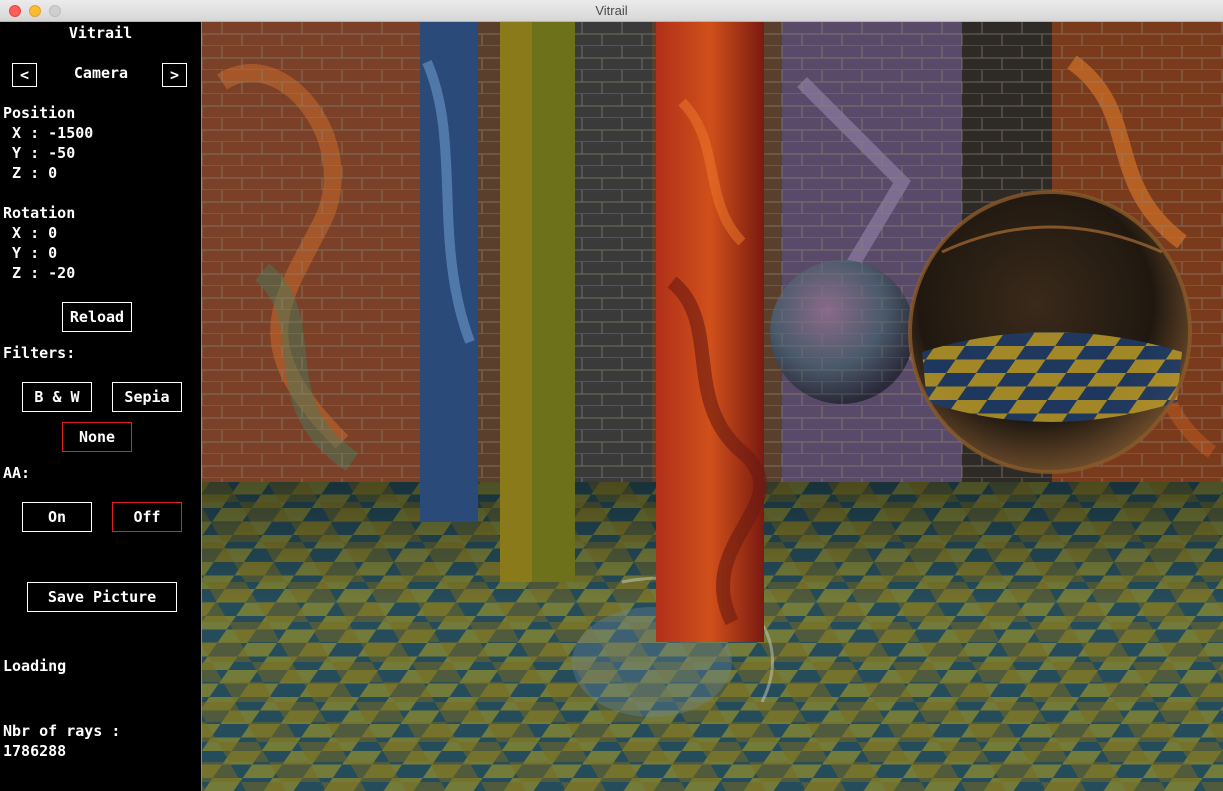 The width and height of the screenshot is (1223, 791). I want to click on ray-count-value: 1786288, so click(35, 751).